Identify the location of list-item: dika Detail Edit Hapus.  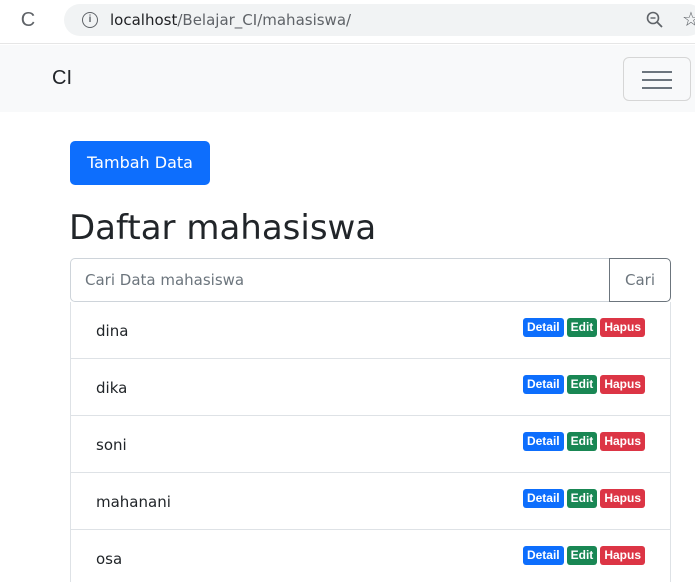
(370, 387).